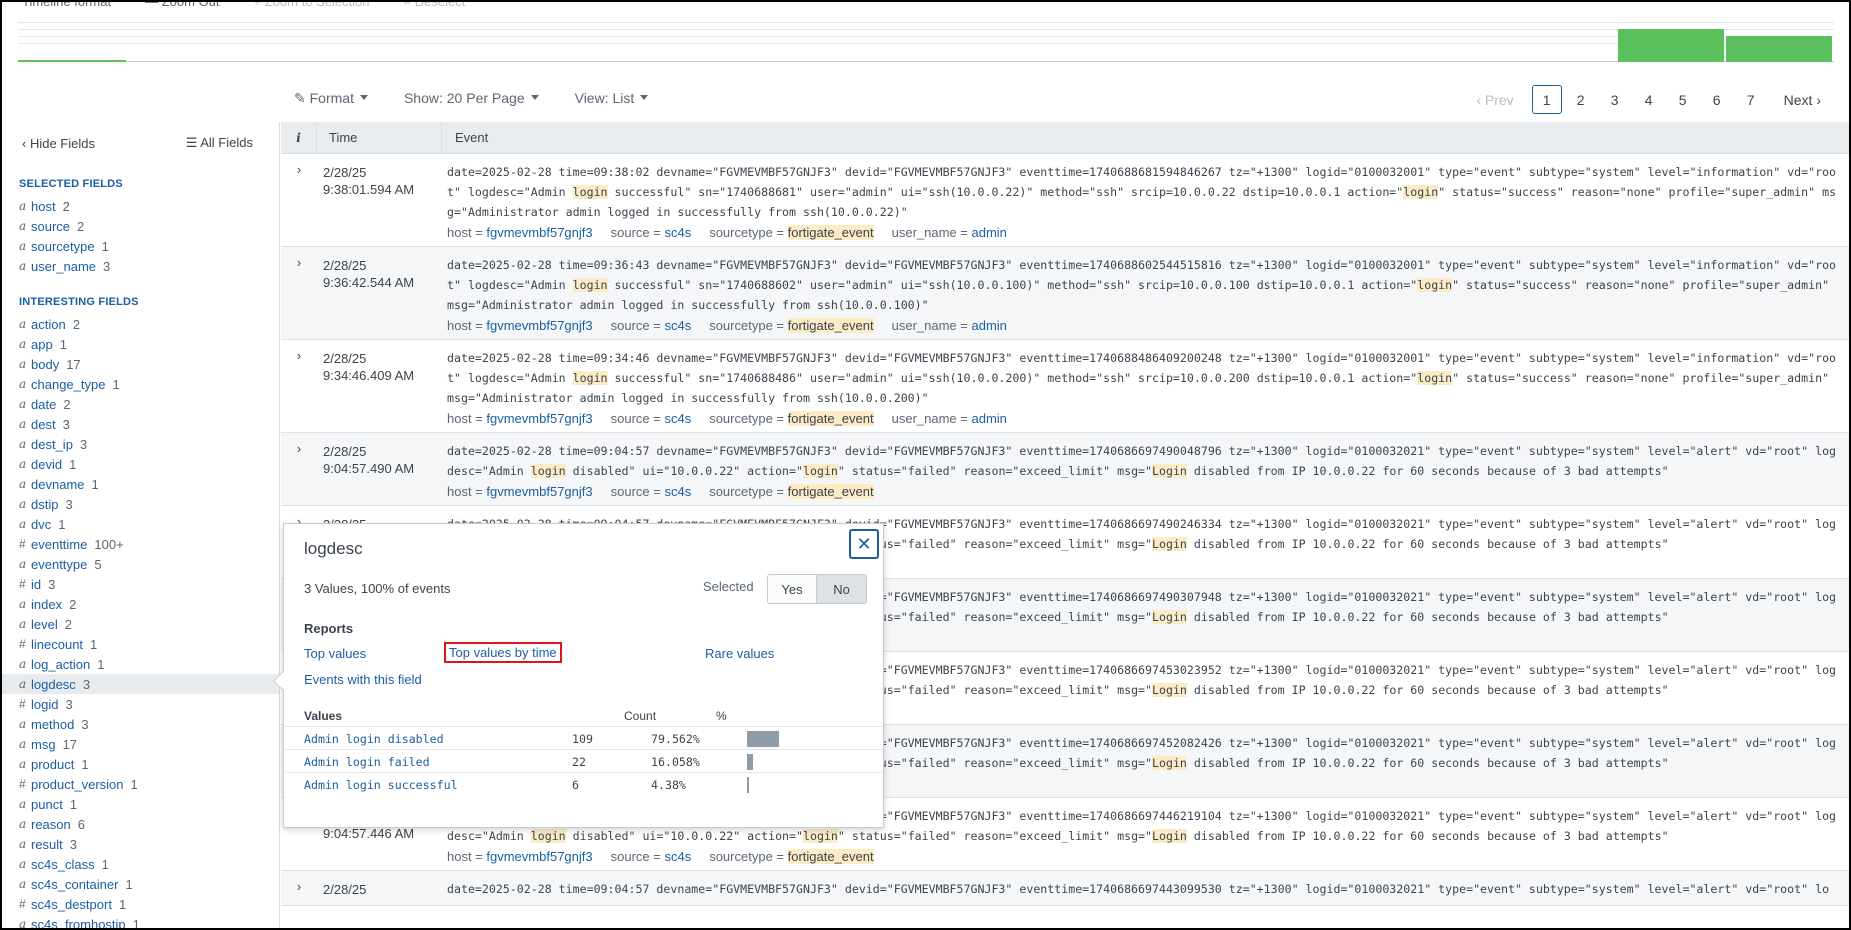 The width and height of the screenshot is (1851, 930). Describe the element at coordinates (52, 444) in the screenshot. I see `field-name: dest_ip` at that location.